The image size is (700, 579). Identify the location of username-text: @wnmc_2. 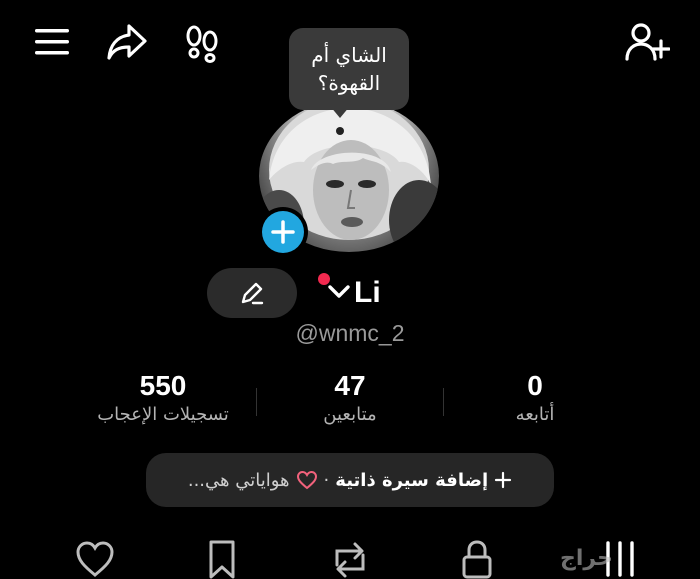
(350, 333).